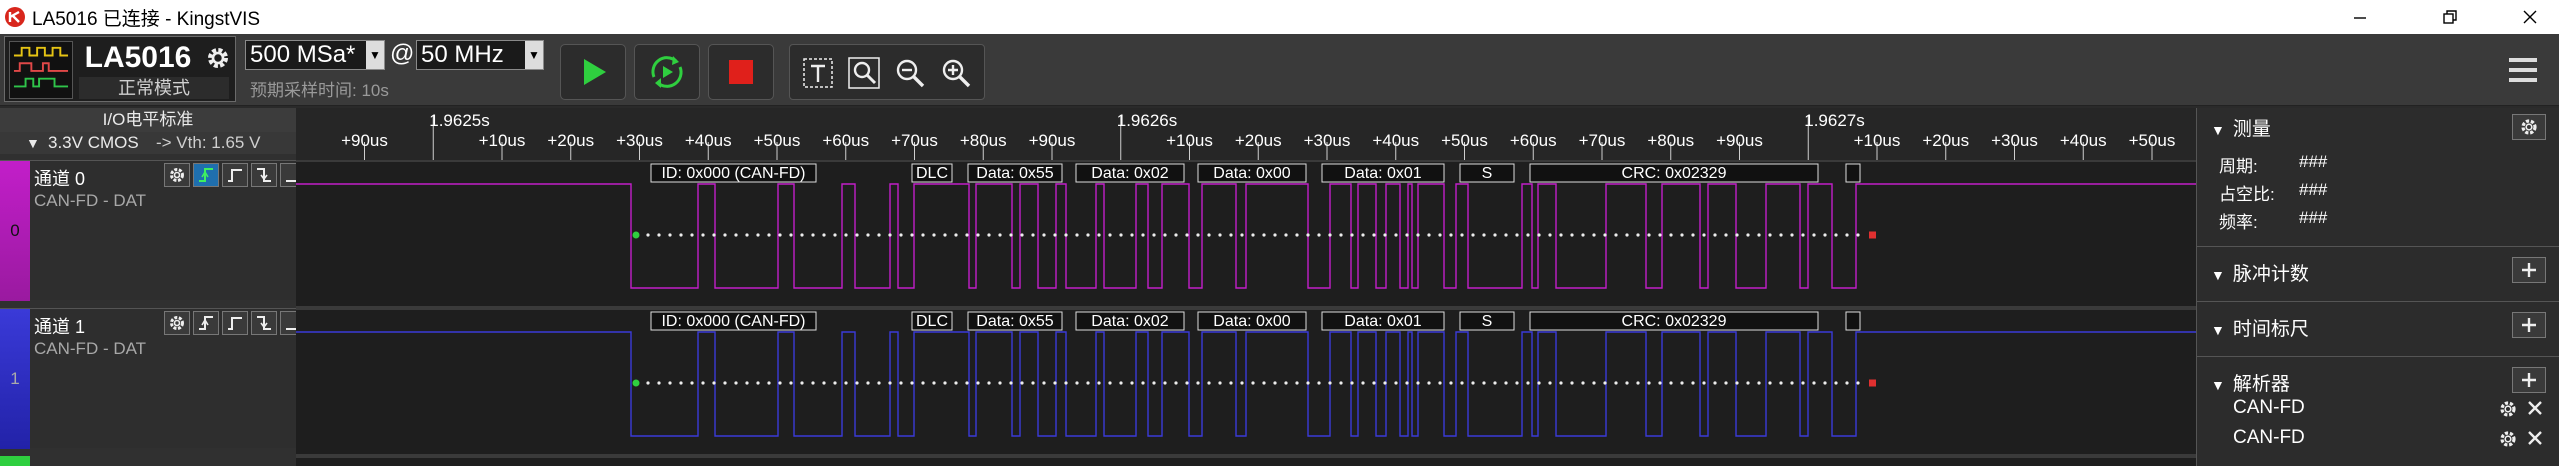 Image resolution: width=2559 pixels, height=466 pixels. I want to click on add-pulse-count-button, so click(2529, 270).